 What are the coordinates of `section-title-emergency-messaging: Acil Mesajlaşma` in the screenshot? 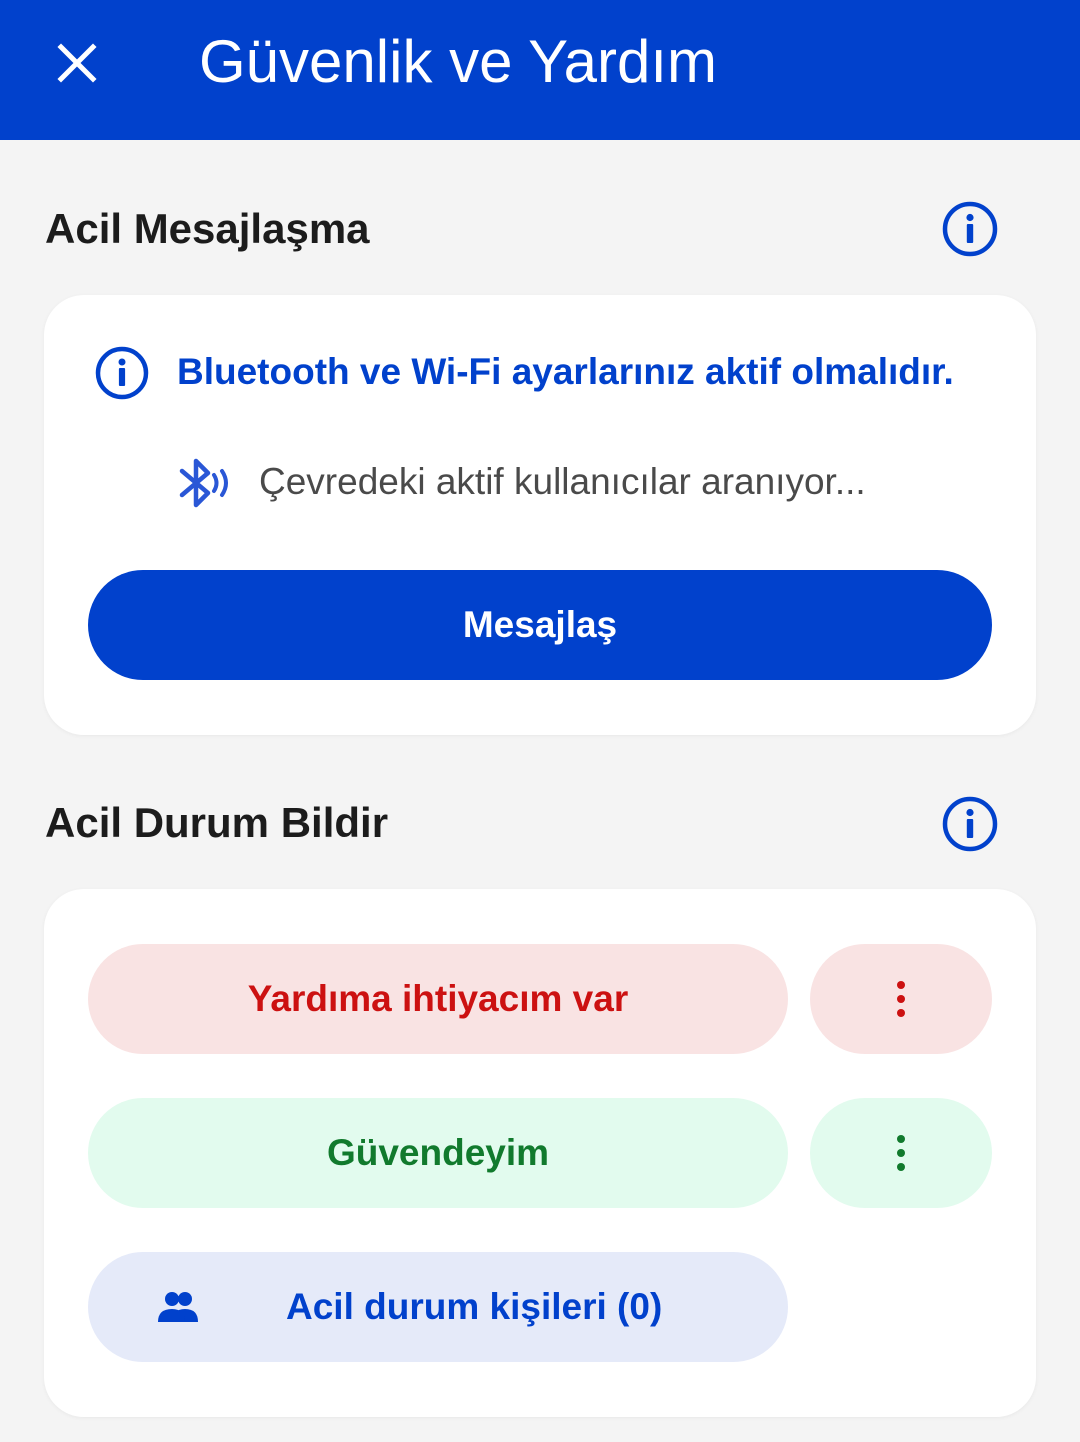 It's located at (207, 228).